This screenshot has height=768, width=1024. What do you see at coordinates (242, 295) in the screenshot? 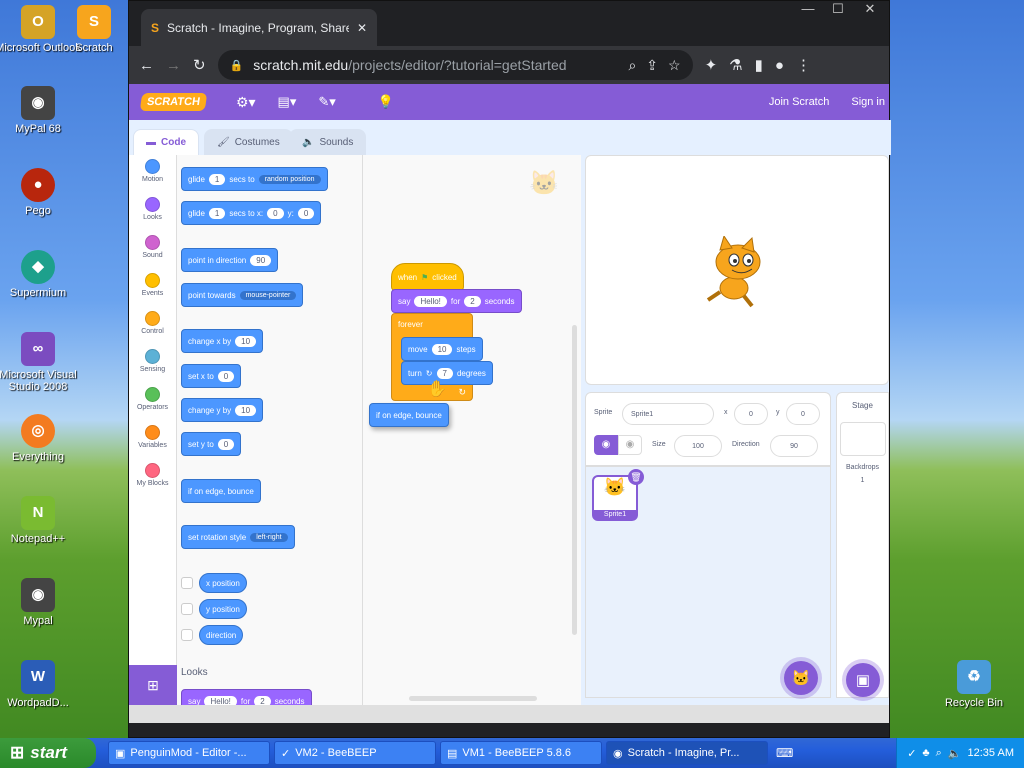
I see `block-point-towards: point towards mouse-pointer` at bounding box center [242, 295].